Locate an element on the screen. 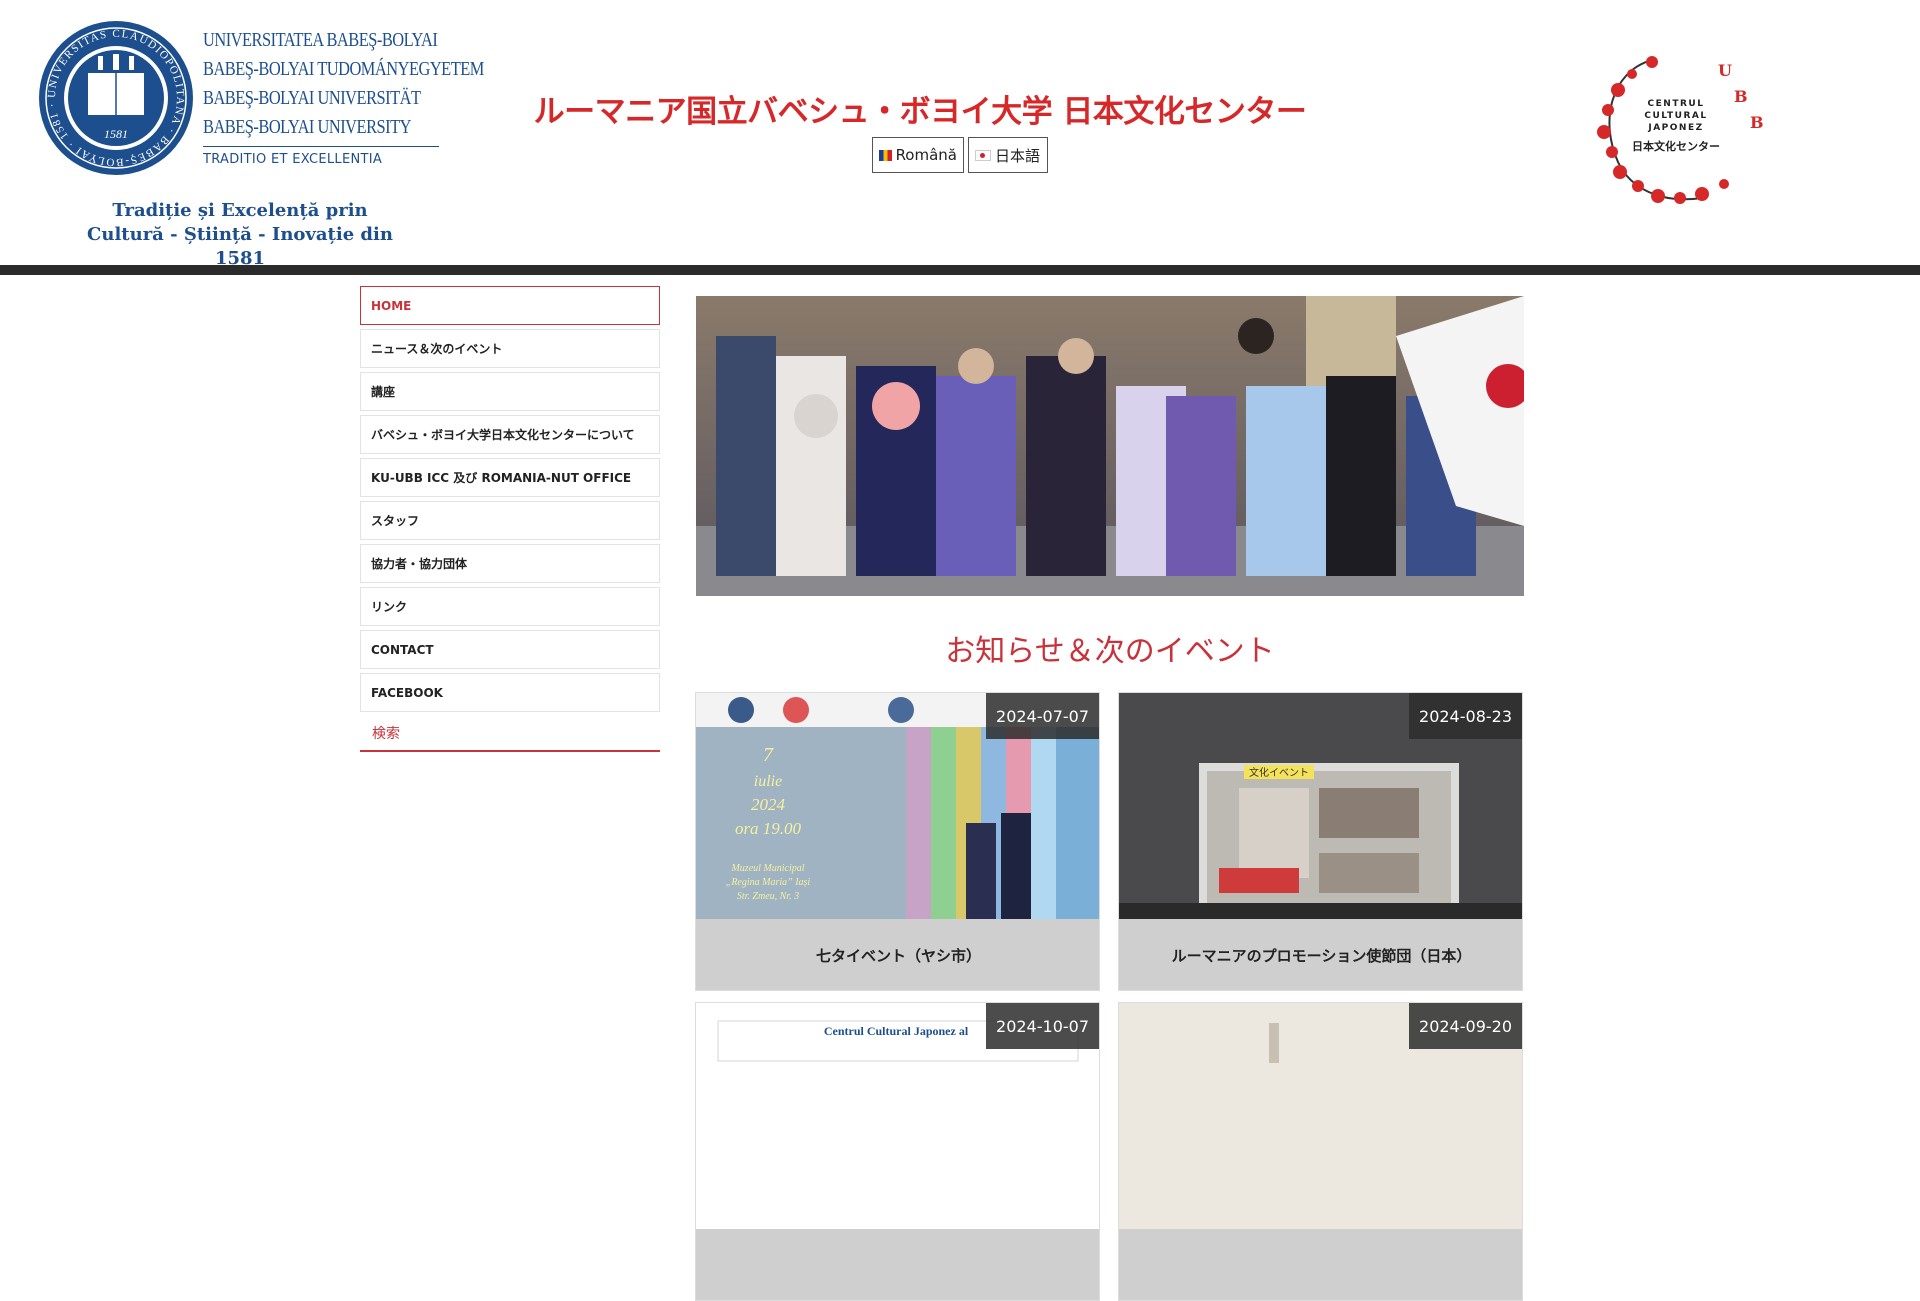 The height and width of the screenshot is (1301, 1920). menu-item-courses: 講座 is located at coordinates (510, 391).